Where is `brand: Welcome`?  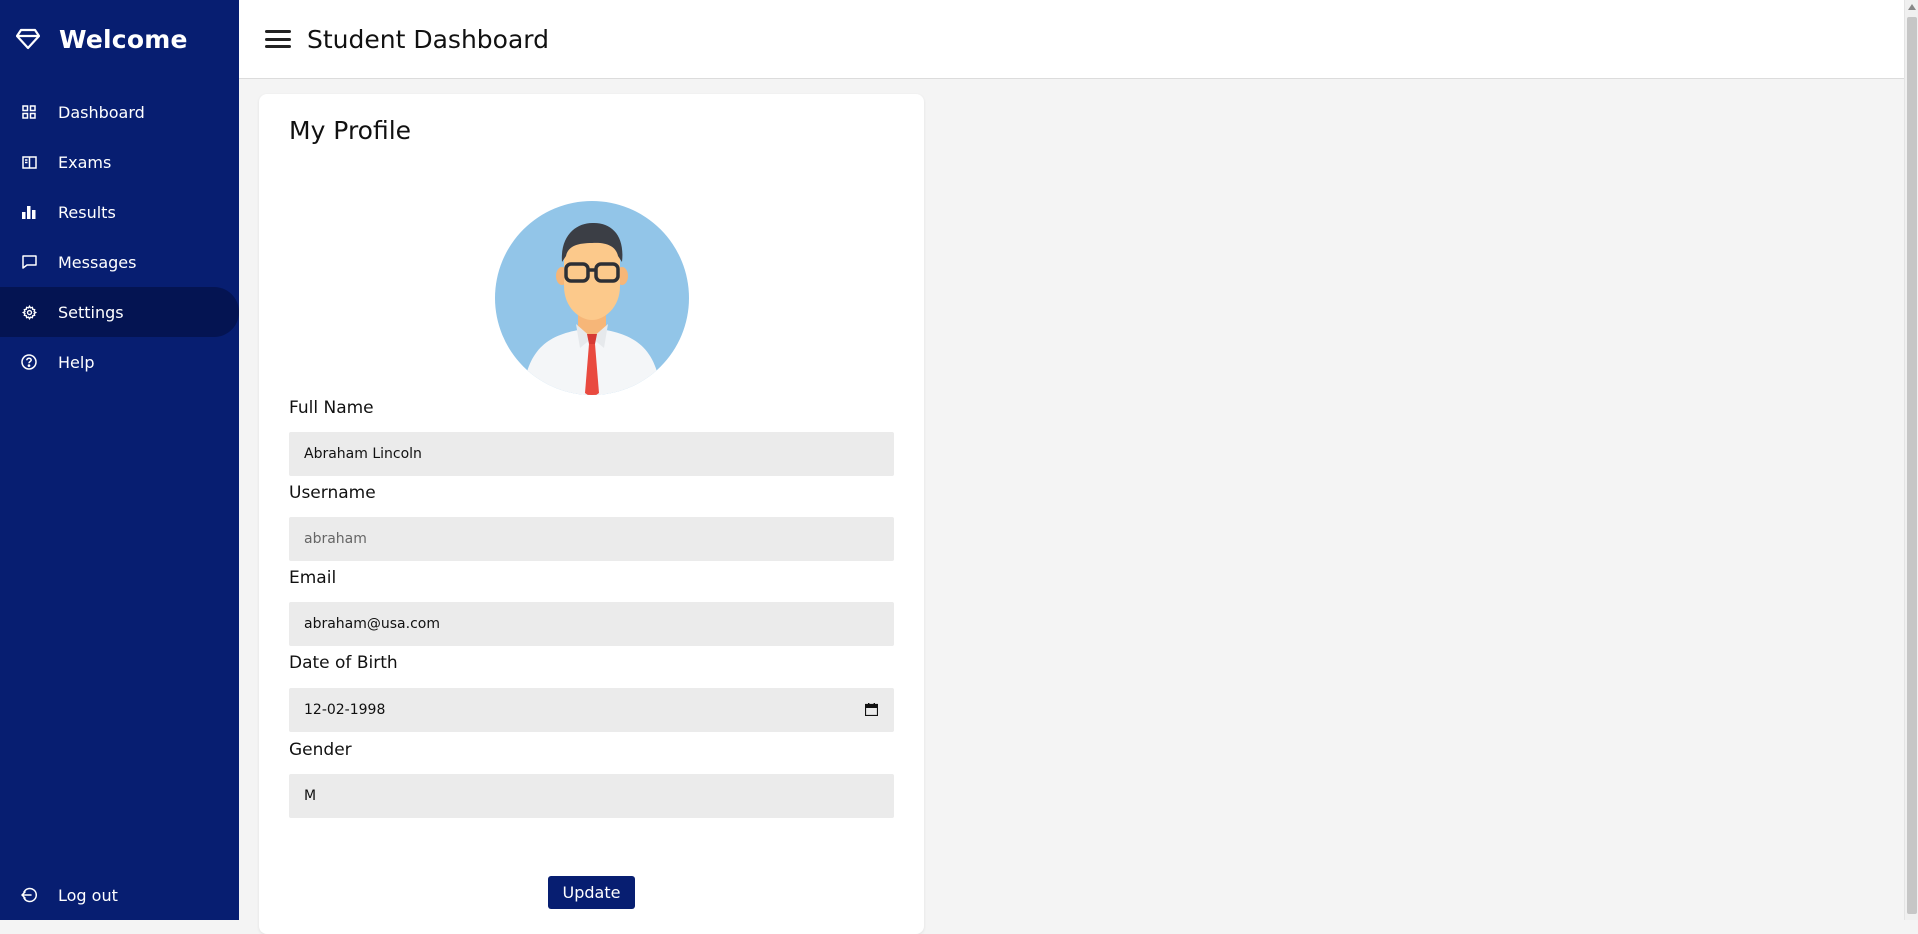 brand: Welcome is located at coordinates (119, 39).